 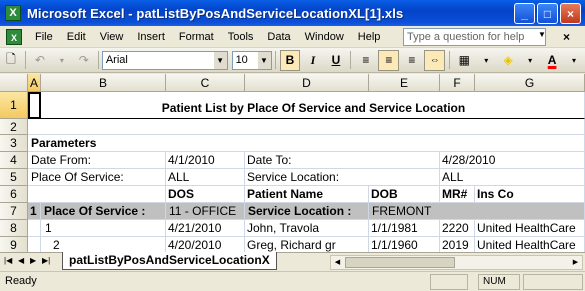 What do you see at coordinates (205, 228) in the screenshot?
I see `row-dos: 4/21/2010` at bounding box center [205, 228].